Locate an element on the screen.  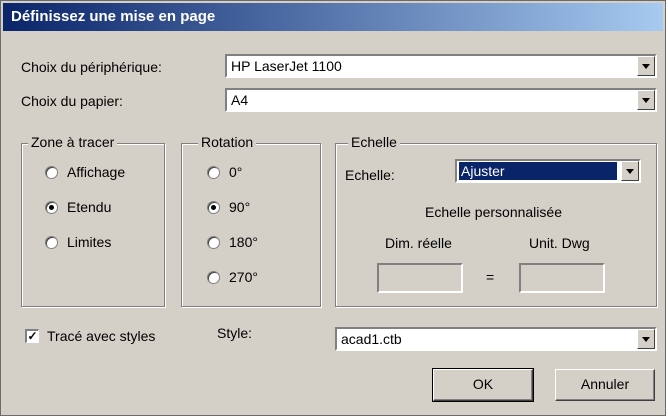
rotation-label-270: 270° is located at coordinates (243, 277).